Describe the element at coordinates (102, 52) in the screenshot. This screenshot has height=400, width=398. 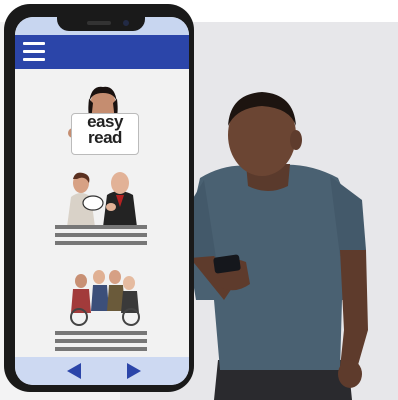
I see `app-header` at that location.